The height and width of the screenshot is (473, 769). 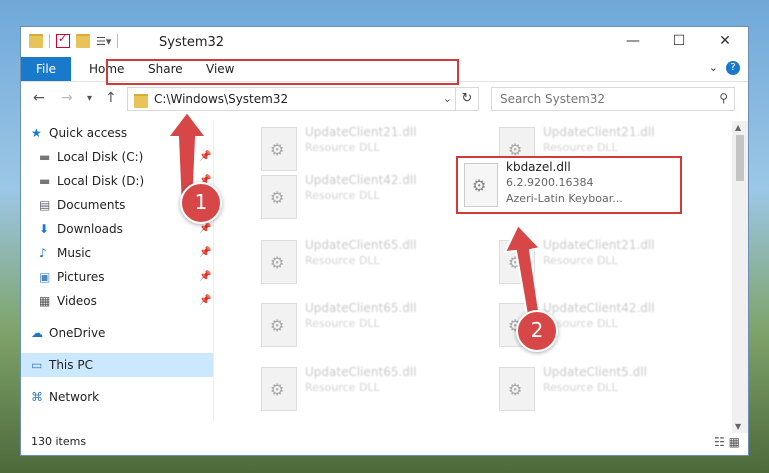 What do you see at coordinates (447, 98) in the screenshot?
I see `chevron-down-icon: ⌄` at bounding box center [447, 98].